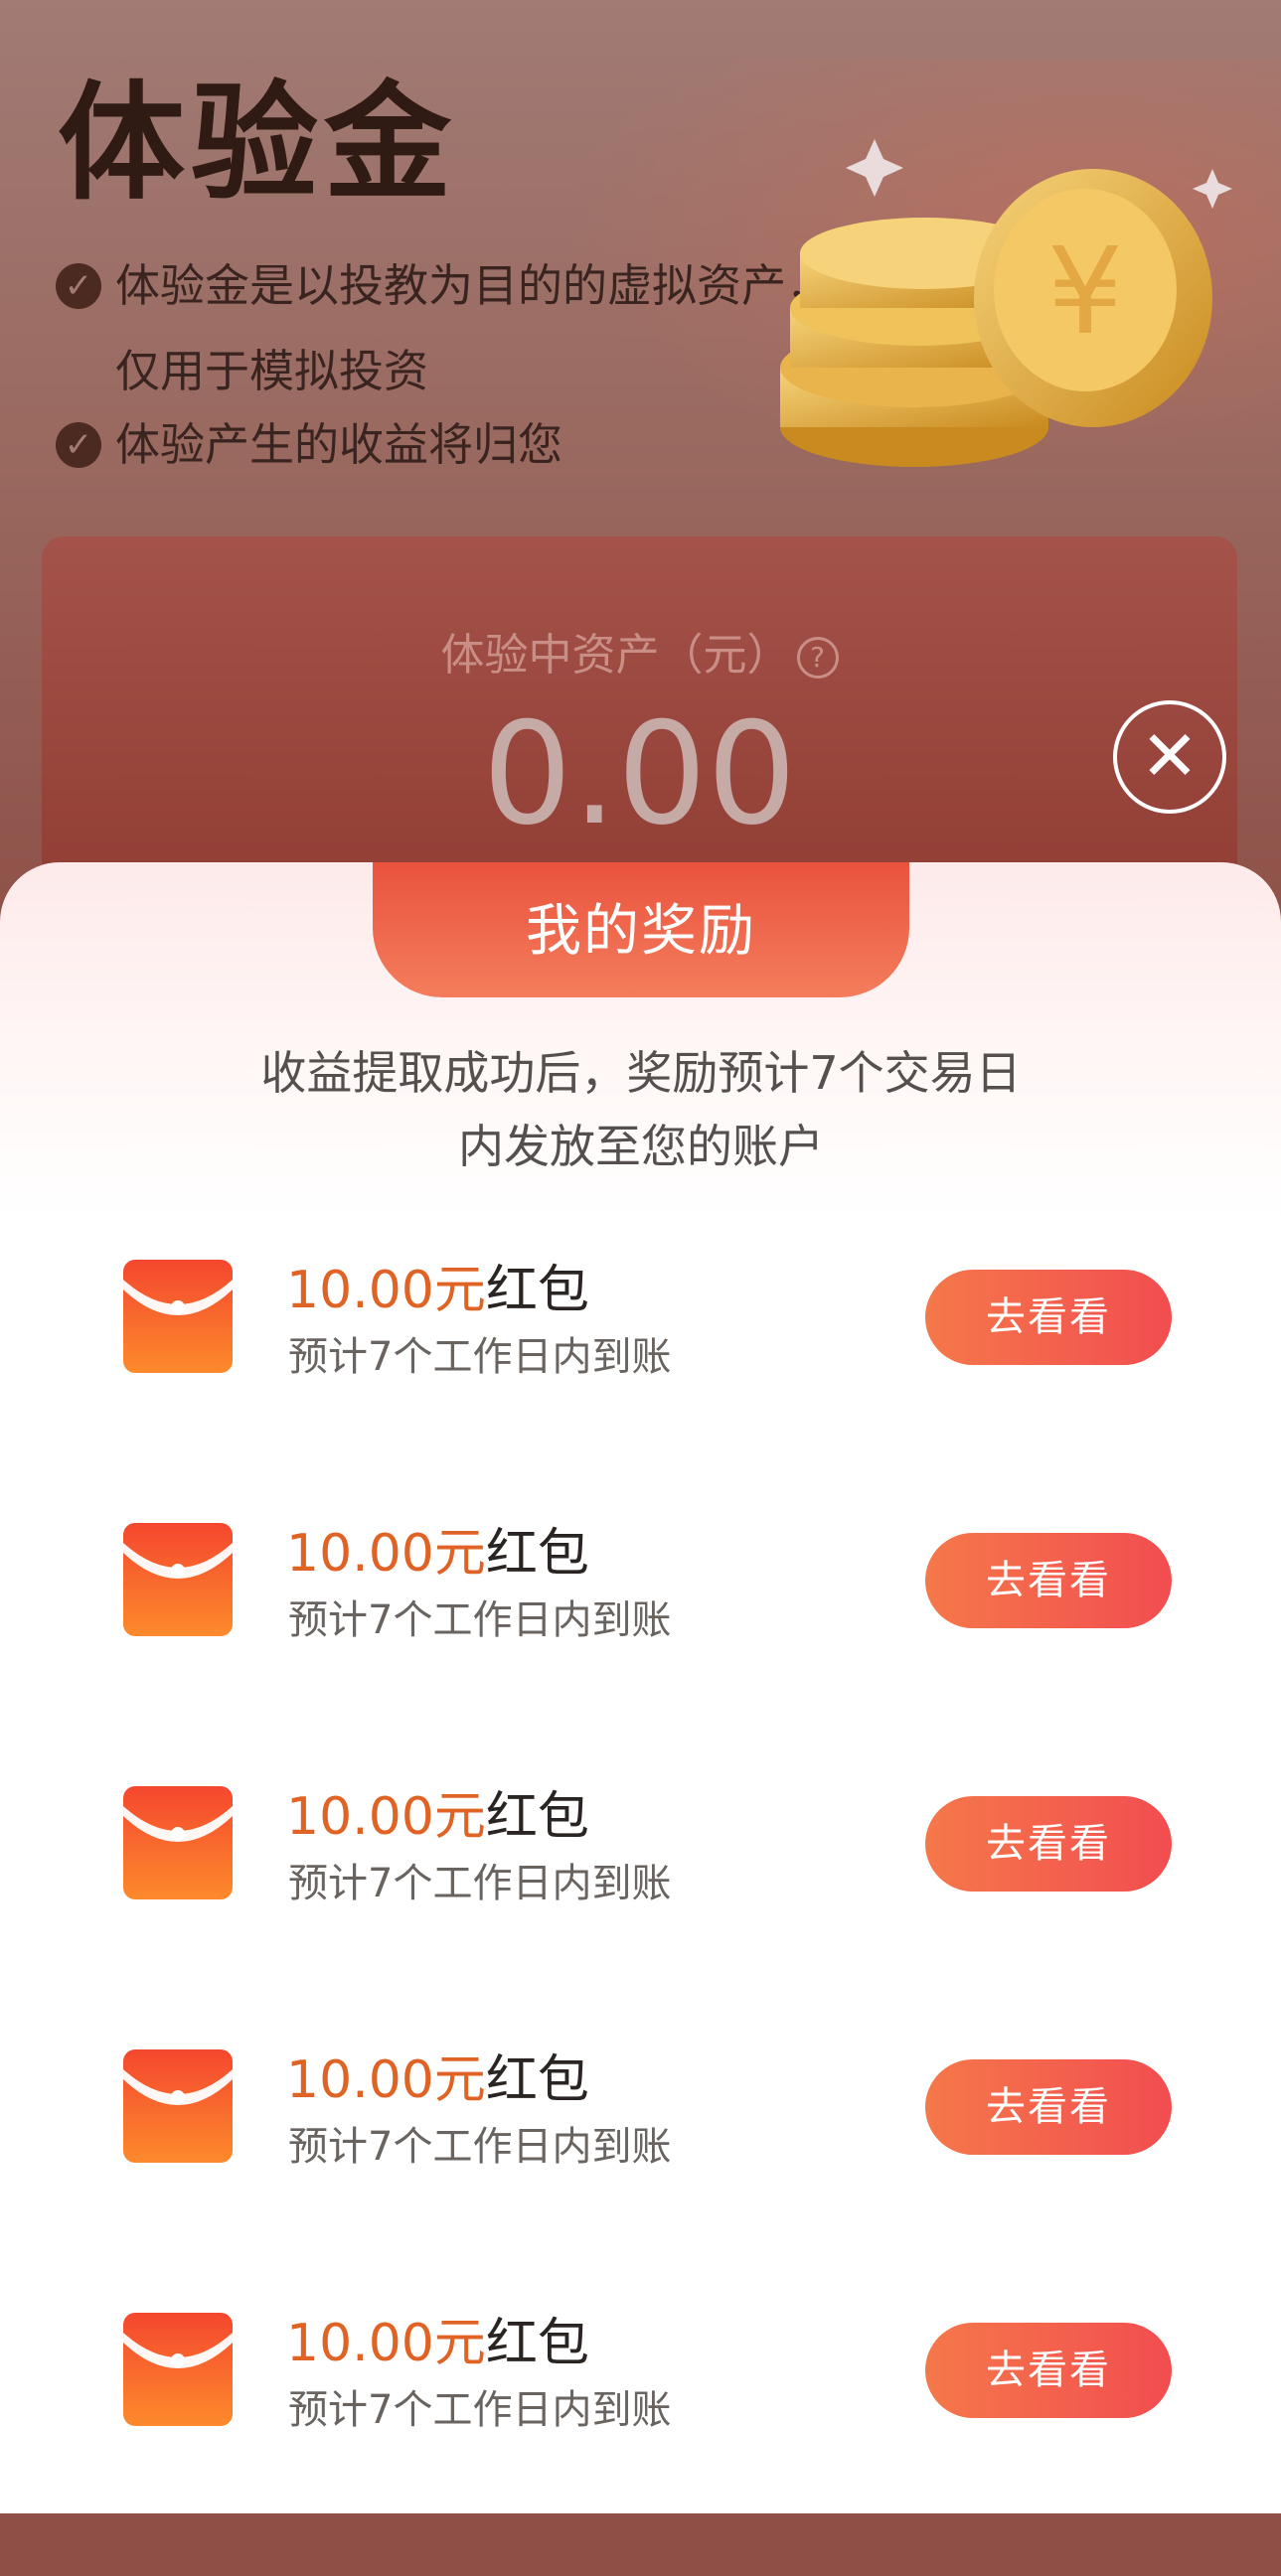  I want to click on asset-value: 0.00, so click(639, 774).